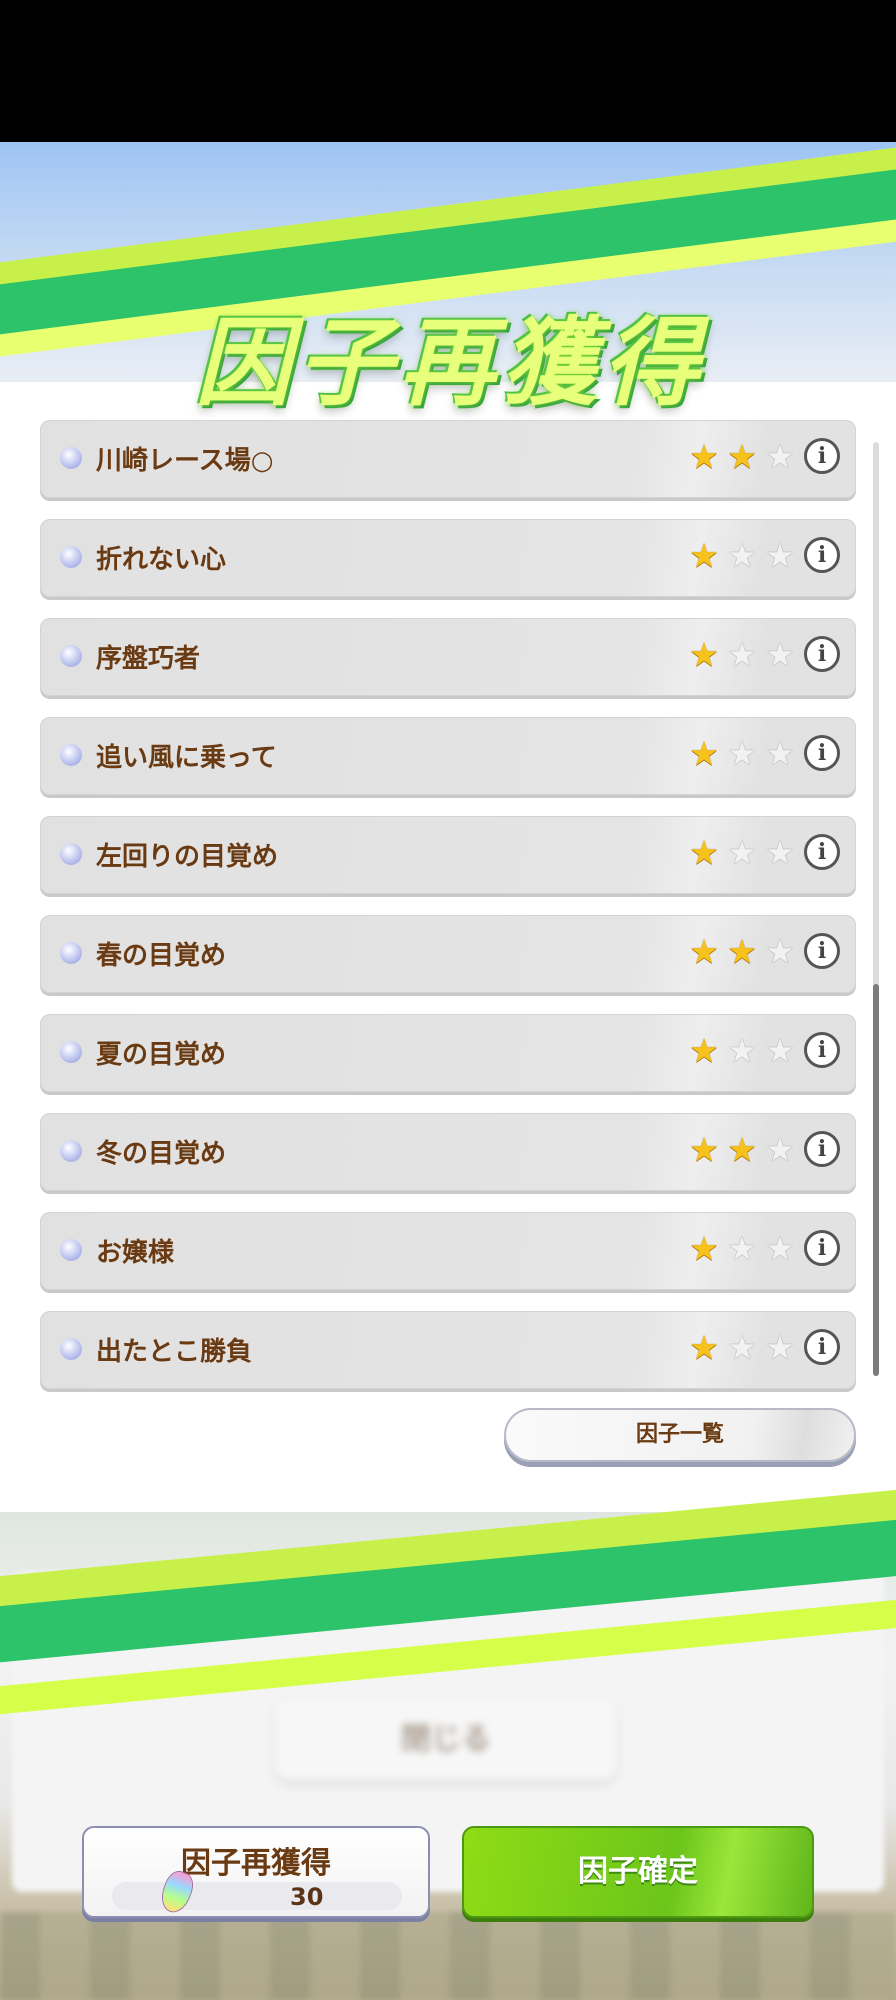 This screenshot has height=2000, width=896. I want to click on reacquire-button: 因子再獲得 30, so click(256, 1872).